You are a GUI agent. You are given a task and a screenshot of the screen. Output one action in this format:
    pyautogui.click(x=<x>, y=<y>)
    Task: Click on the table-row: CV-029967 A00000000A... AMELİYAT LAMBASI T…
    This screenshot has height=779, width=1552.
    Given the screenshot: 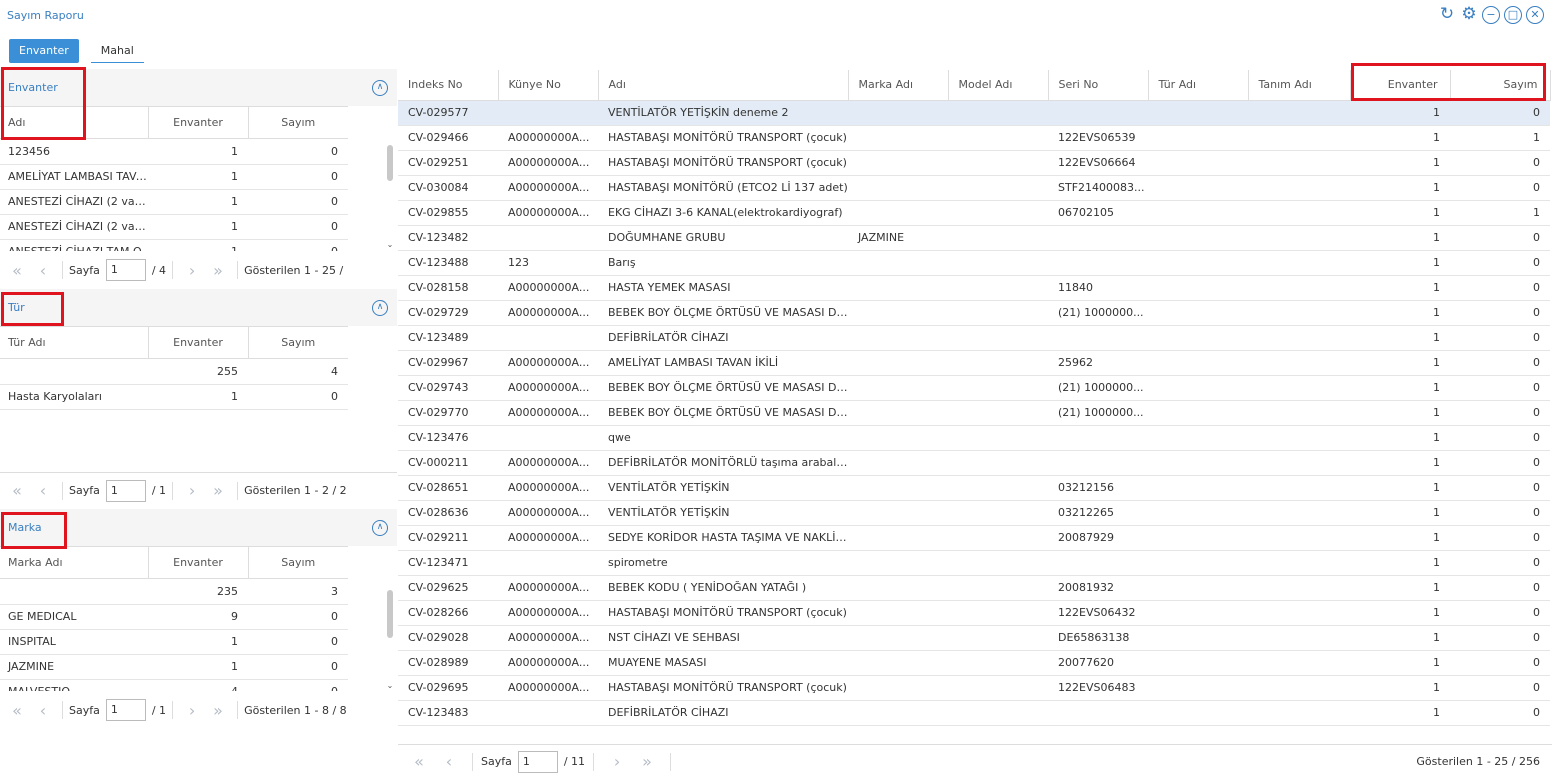 What is the action you would take?
    pyautogui.click(x=974, y=363)
    